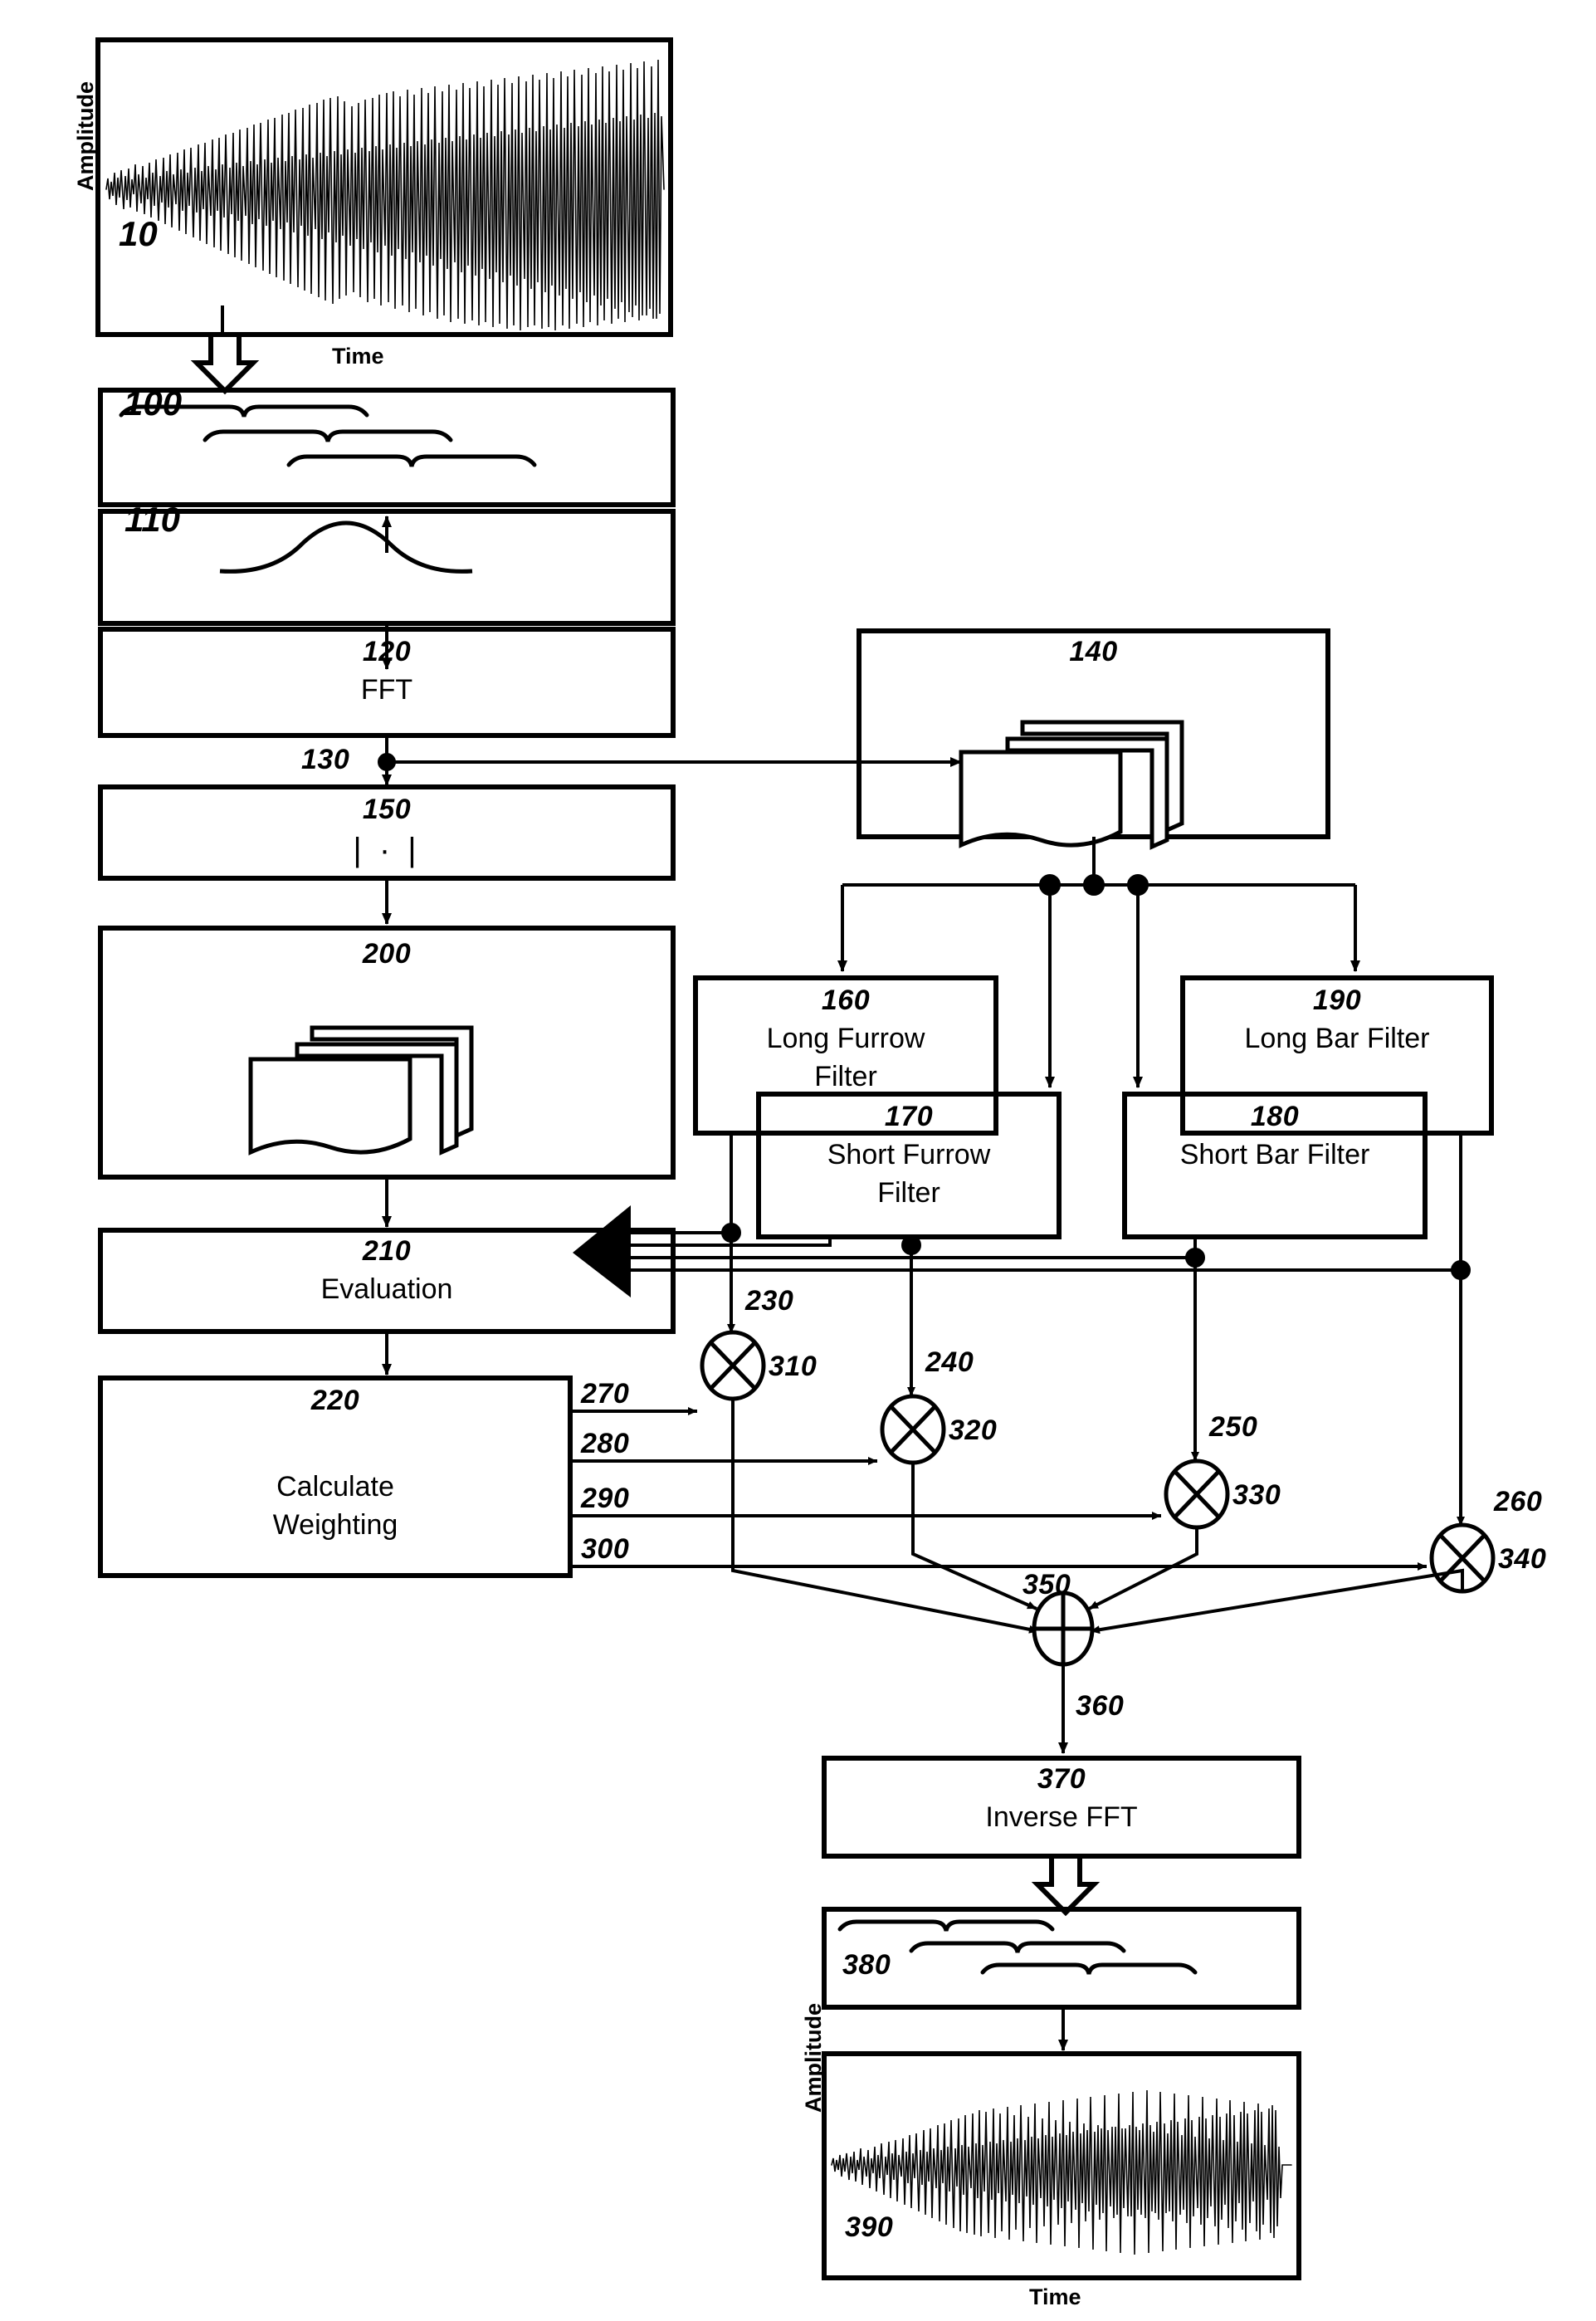 This screenshot has width=1596, height=2321. I want to click on block-110-ref: 110, so click(152, 519).